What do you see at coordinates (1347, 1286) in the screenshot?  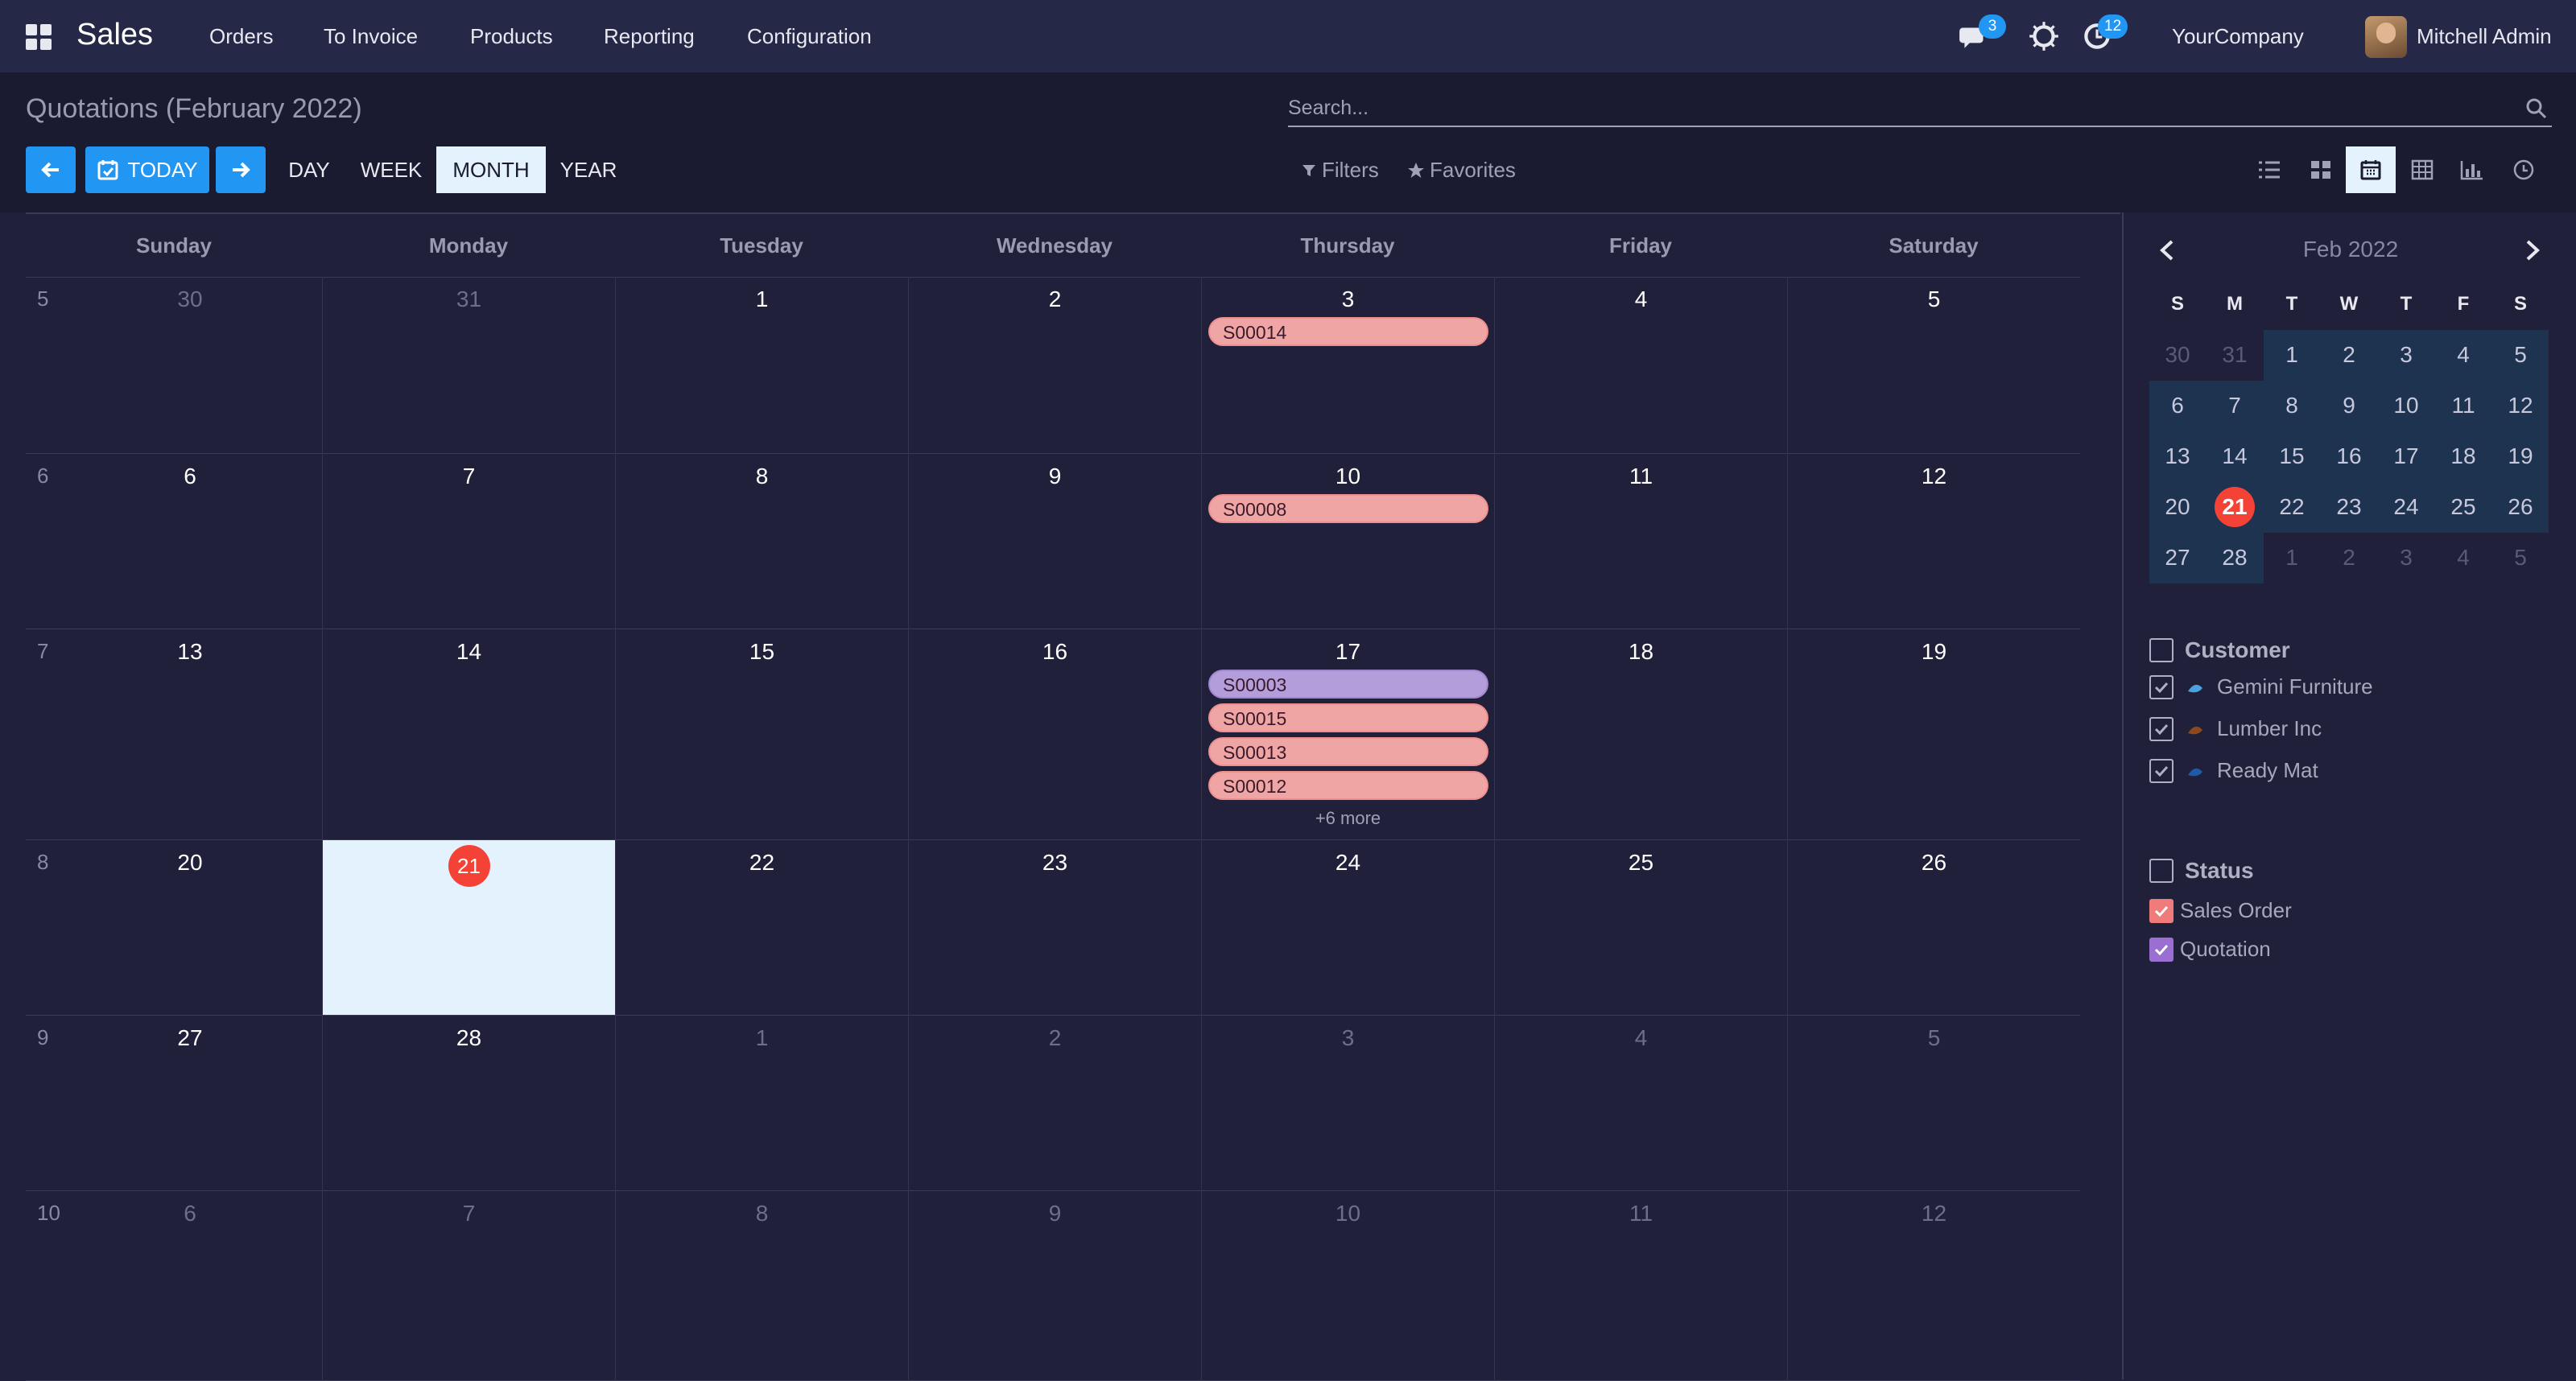 I see `calendar-day-cell: 10` at bounding box center [1347, 1286].